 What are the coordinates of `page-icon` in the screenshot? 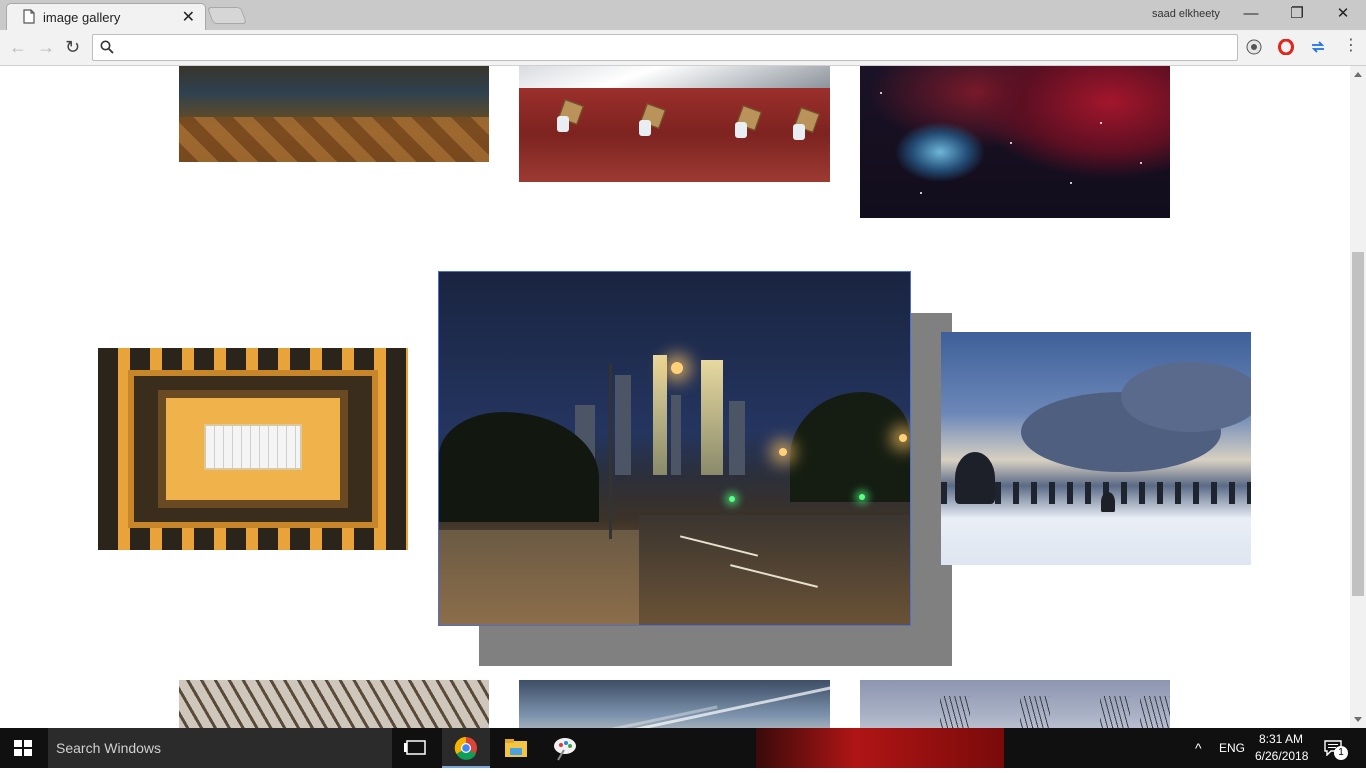 It's located at (29, 16).